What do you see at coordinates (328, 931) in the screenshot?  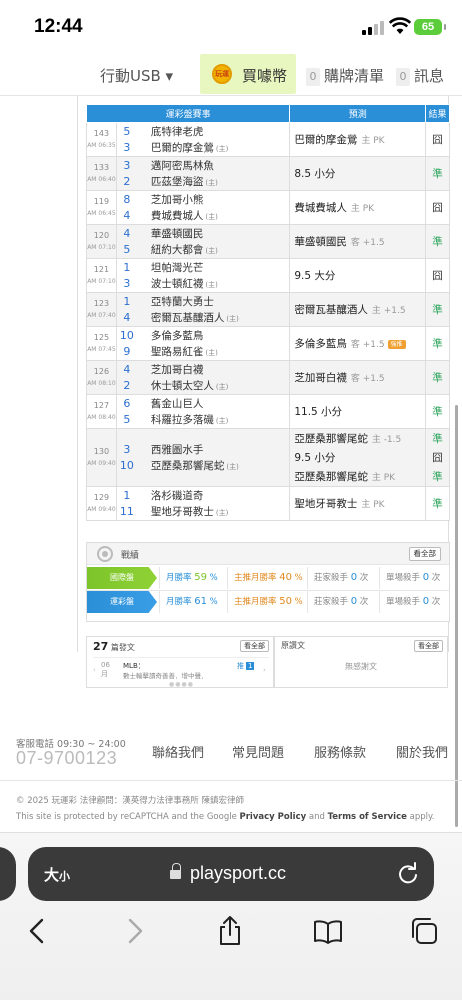 I see `bookmarks-icon` at bounding box center [328, 931].